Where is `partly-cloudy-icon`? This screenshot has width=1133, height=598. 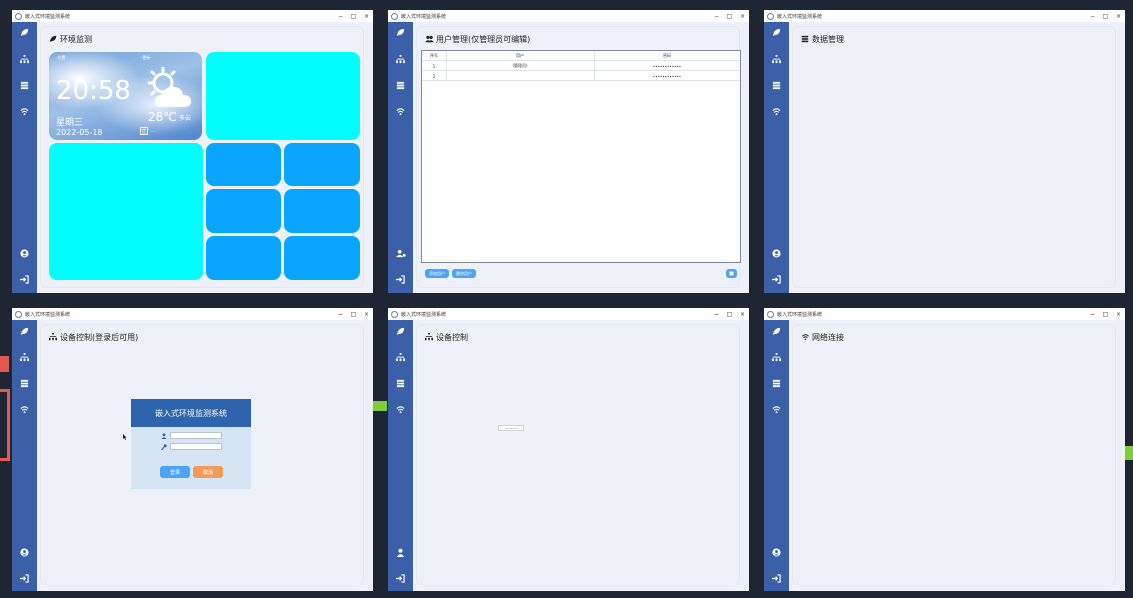 partly-cloudy-icon is located at coordinates (170, 89).